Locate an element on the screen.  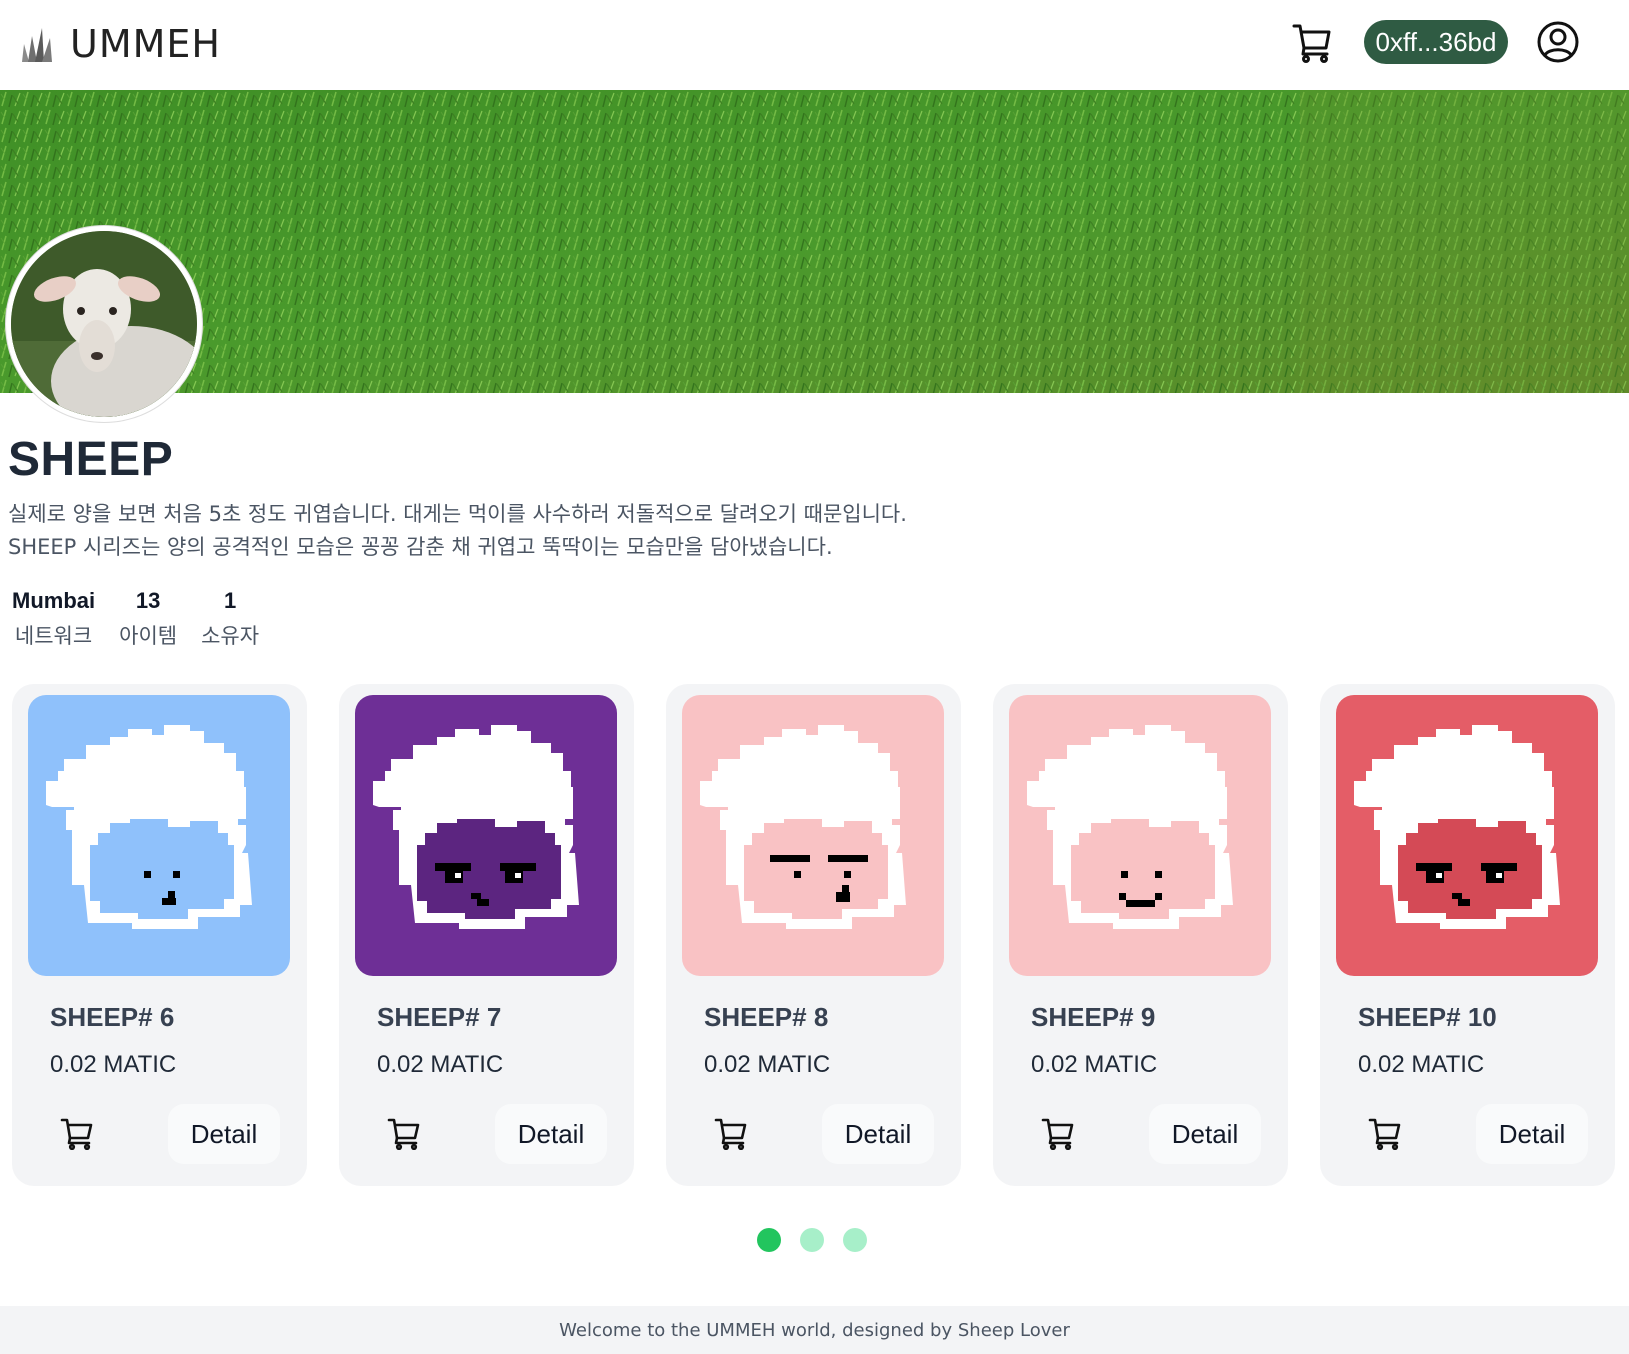
collection-avatar is located at coordinates (104, 324).